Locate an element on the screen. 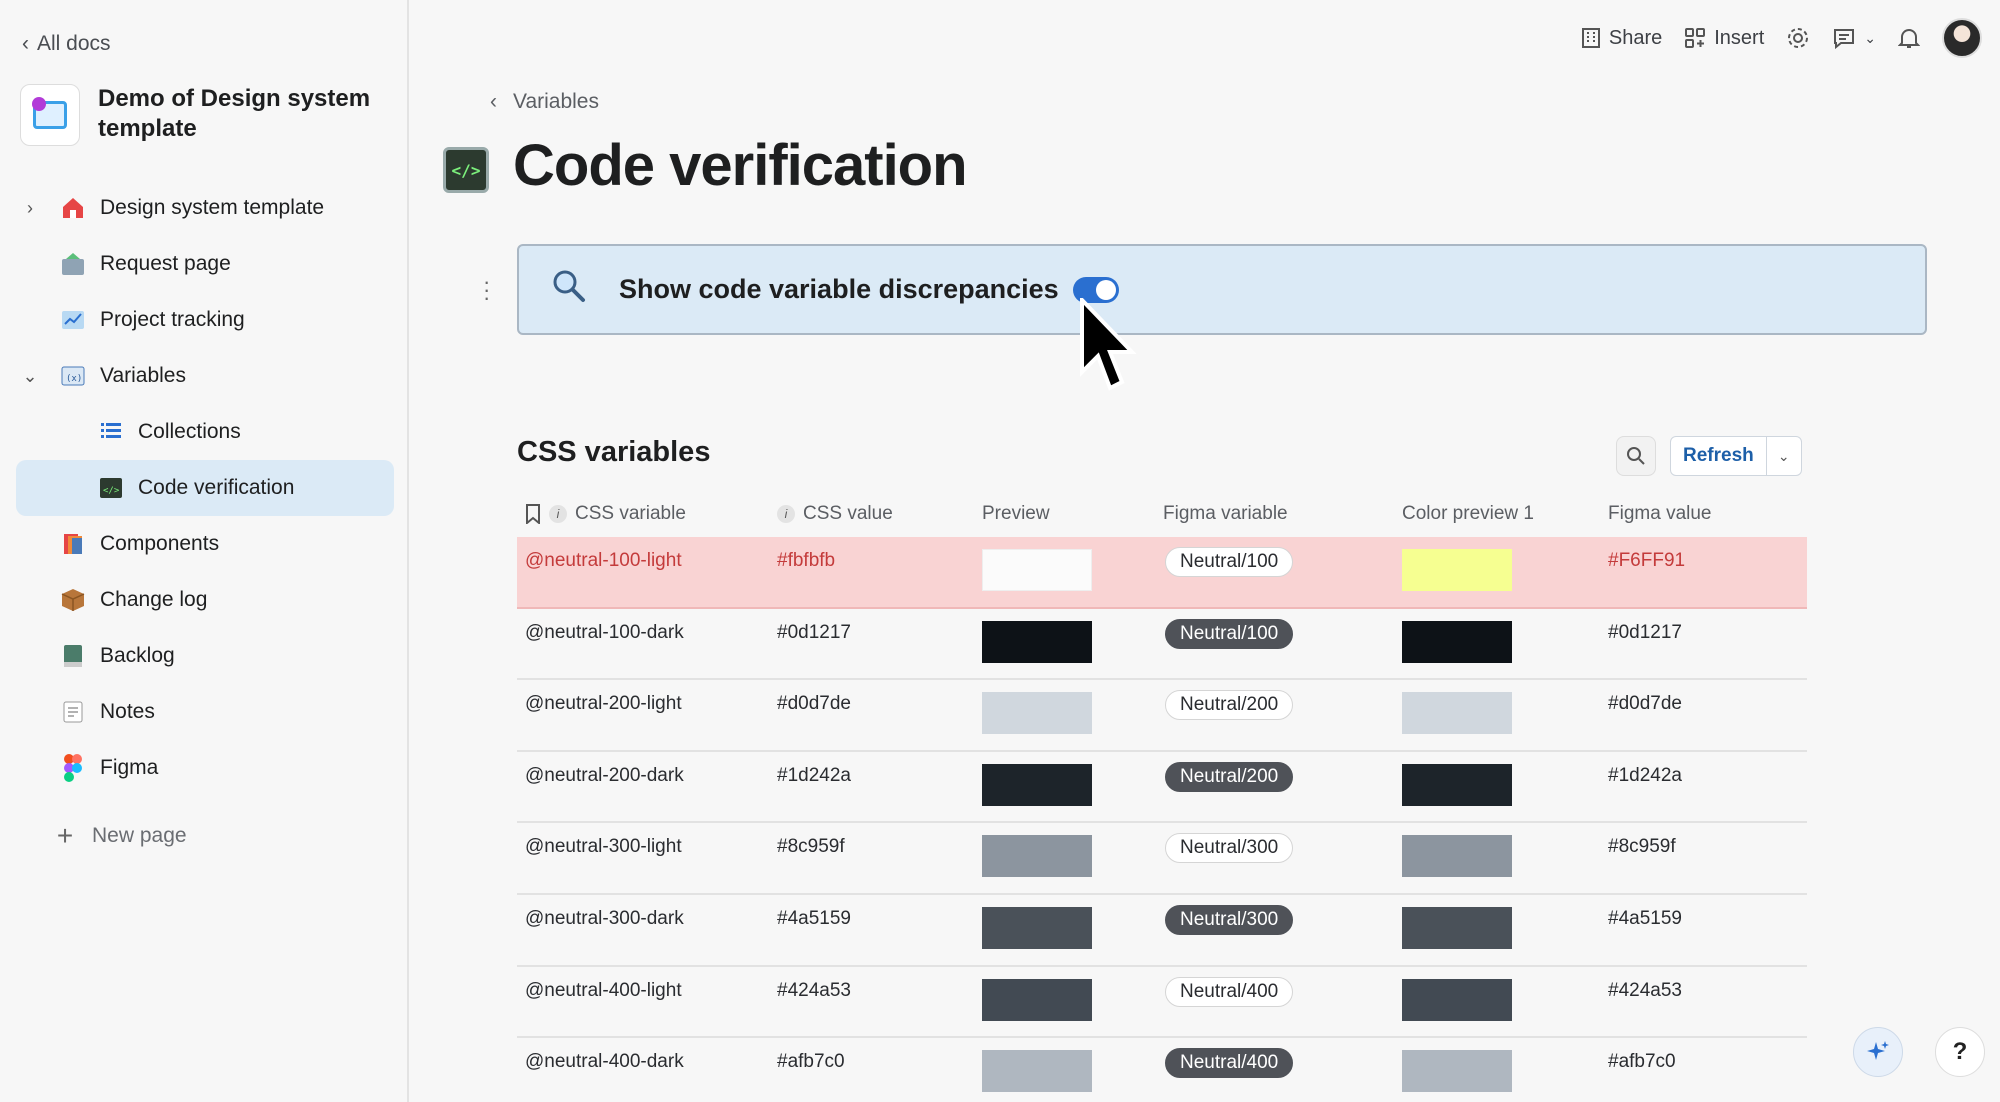  sidebar-item-request-page: Request page is located at coordinates (205, 264).